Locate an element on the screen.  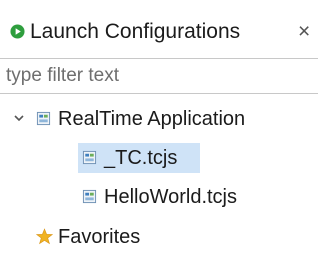
tree-item-tc-tcjs: _TC.tcjs is located at coordinates (159, 158).